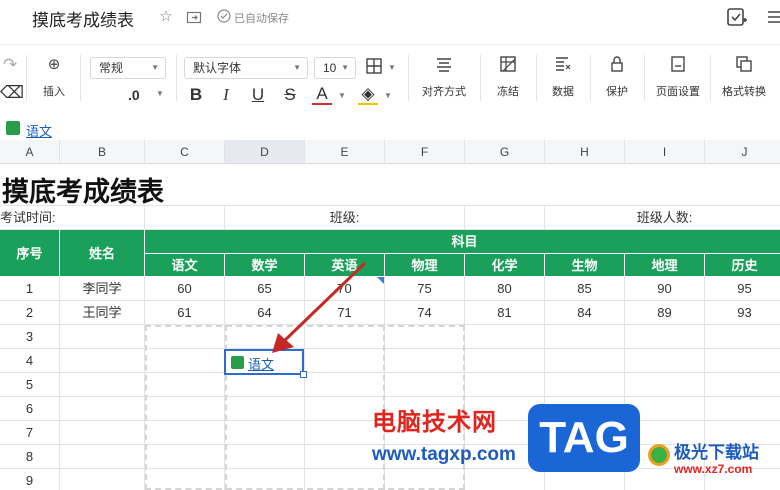 This screenshot has width=780, height=490. What do you see at coordinates (128, 68) in the screenshot?
I see `number-format-select: 常规 ▼` at bounding box center [128, 68].